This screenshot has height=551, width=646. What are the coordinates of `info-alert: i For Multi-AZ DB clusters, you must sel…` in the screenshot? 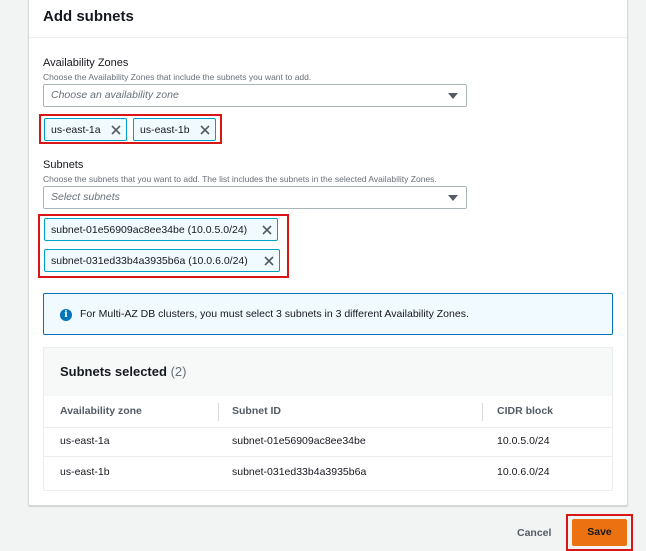 It's located at (328, 314).